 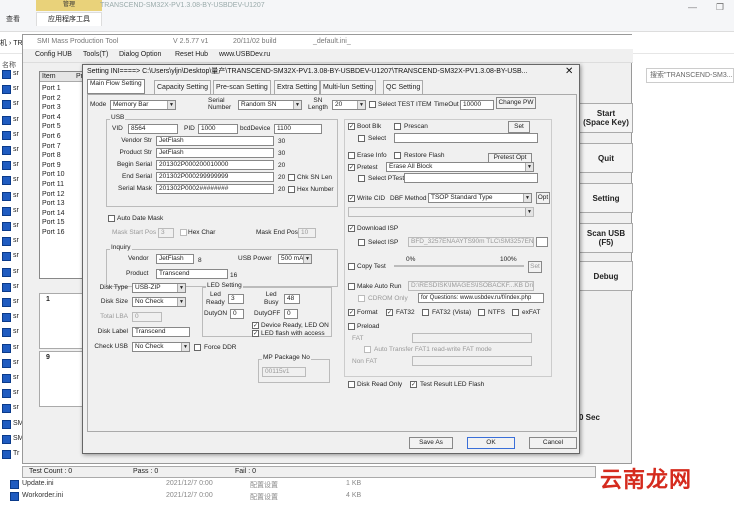 I want to click on port-item: Port 9, so click(x=51, y=166).